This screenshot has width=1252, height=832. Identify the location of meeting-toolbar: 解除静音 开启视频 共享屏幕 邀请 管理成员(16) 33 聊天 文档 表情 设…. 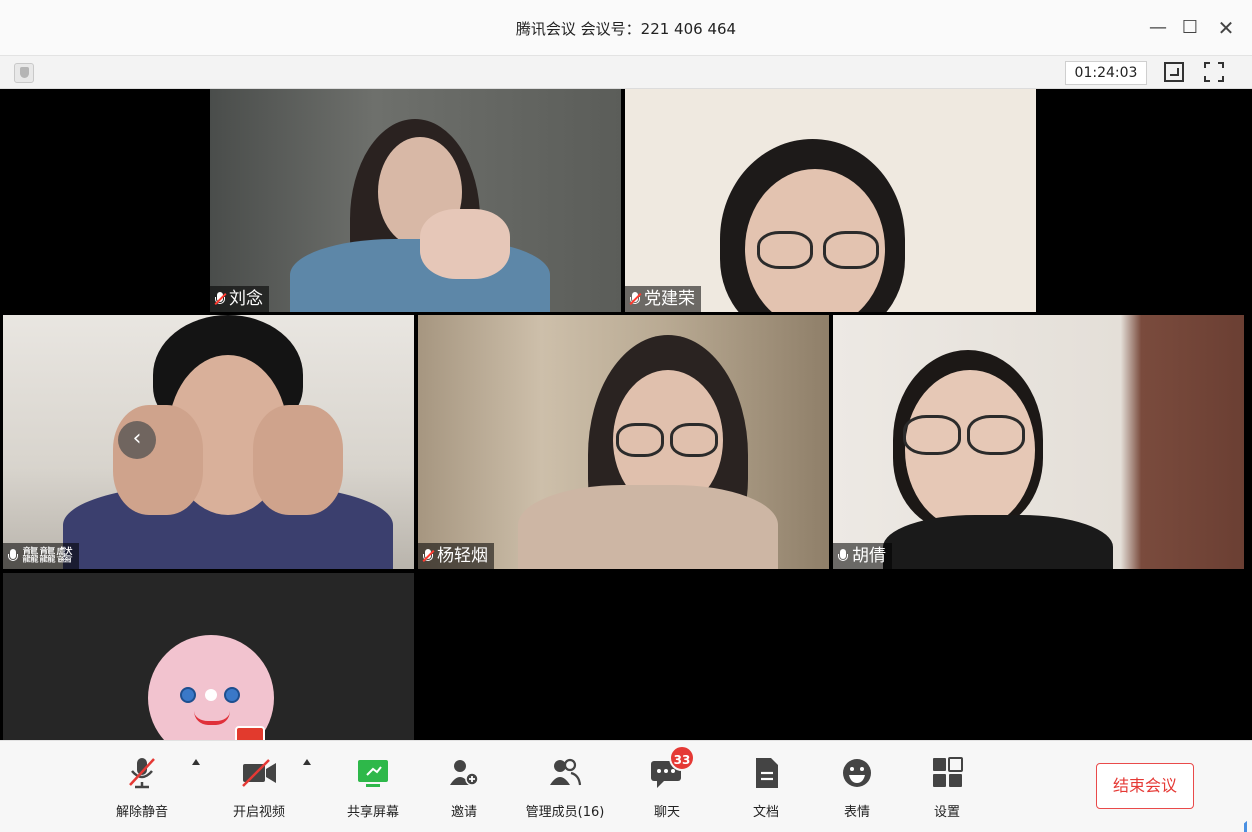
(626, 786).